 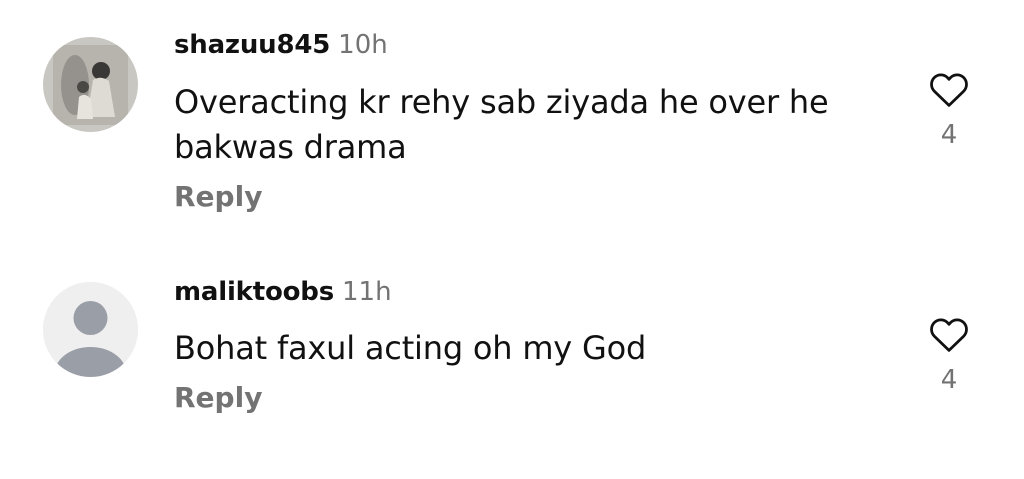 What do you see at coordinates (410, 348) in the screenshot?
I see `comment-text: Bohat faxul acting oh my God` at bounding box center [410, 348].